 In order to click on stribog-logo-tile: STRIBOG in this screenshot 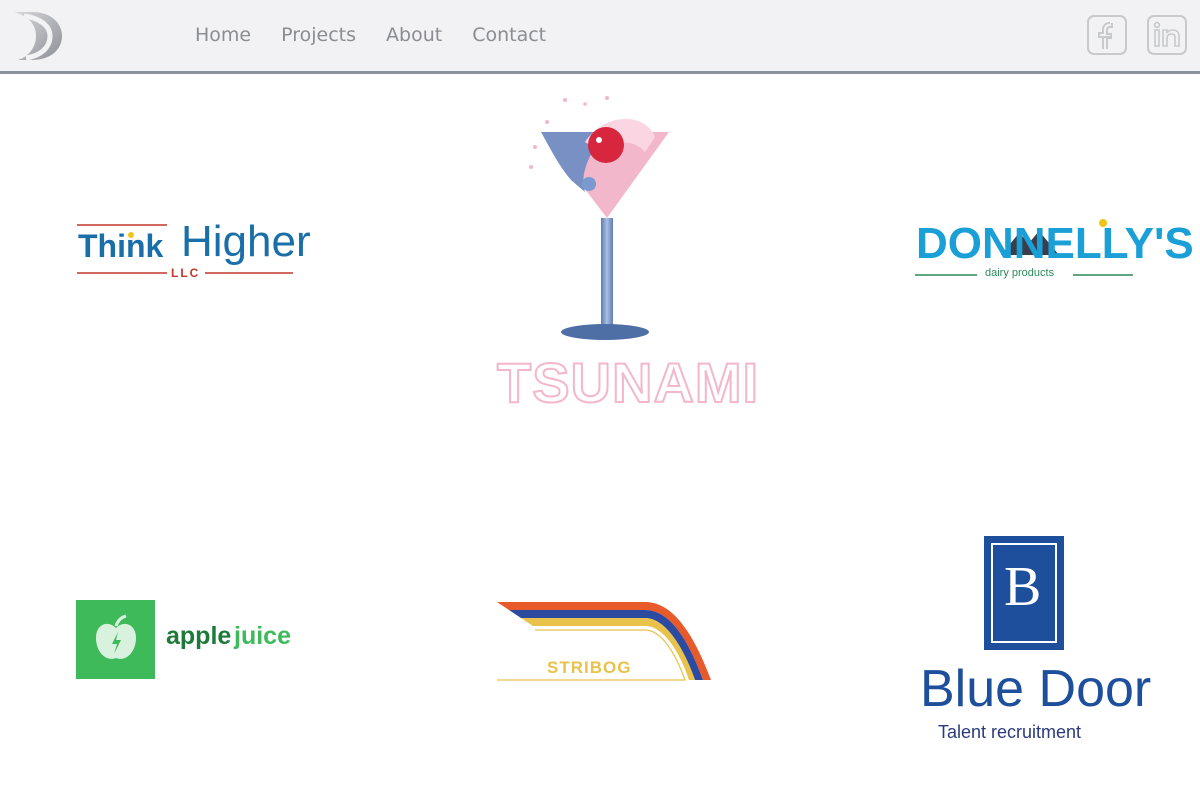, I will do `click(605, 643)`.